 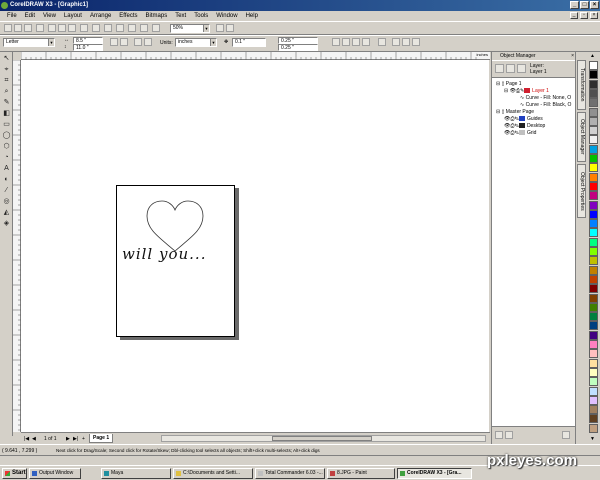 I want to click on crop-tool-icon: ⌗, so click(x=6, y=80).